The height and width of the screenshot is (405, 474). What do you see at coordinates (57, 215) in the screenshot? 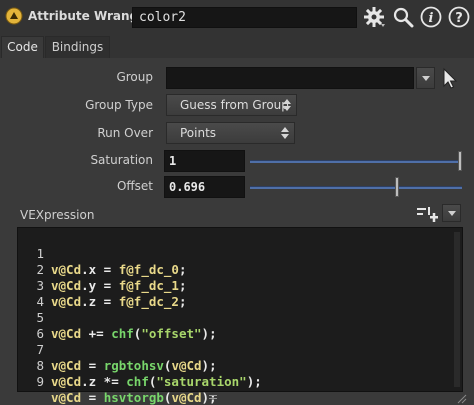
I see `vexpression-label: VEXpression` at bounding box center [57, 215].